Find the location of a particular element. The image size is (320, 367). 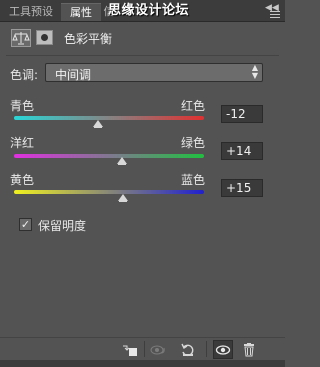

trash-icon is located at coordinates (249, 350).